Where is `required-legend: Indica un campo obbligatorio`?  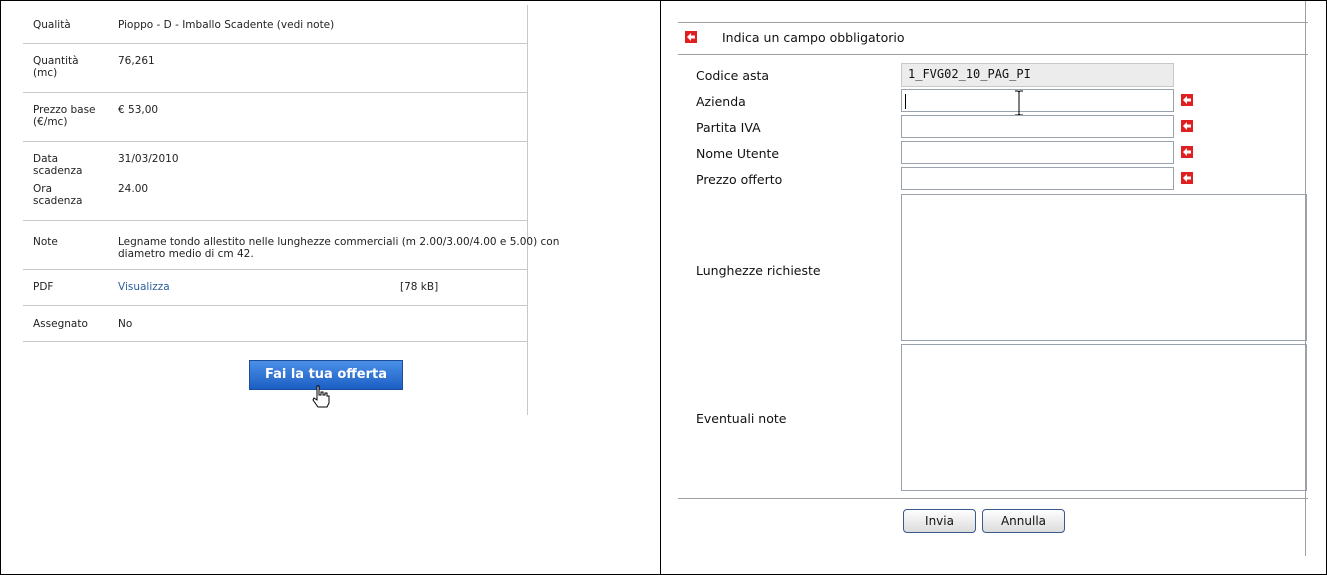 required-legend: Indica un campo obbligatorio is located at coordinates (813, 37).